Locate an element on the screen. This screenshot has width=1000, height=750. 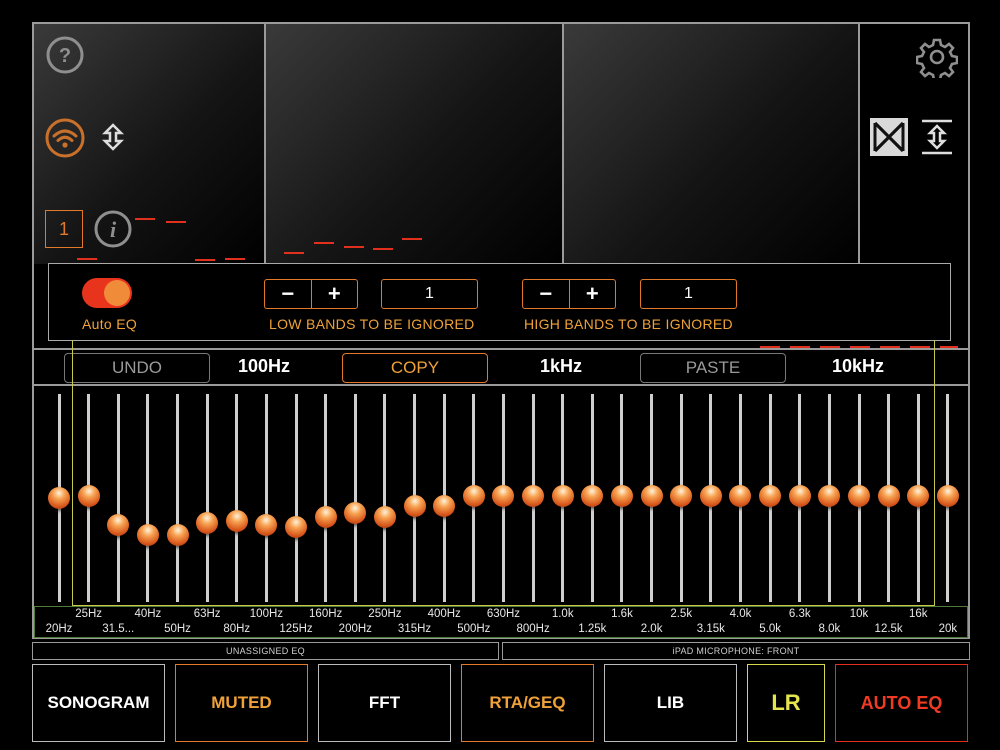
expand-vertical-button is located at coordinates (937, 137).